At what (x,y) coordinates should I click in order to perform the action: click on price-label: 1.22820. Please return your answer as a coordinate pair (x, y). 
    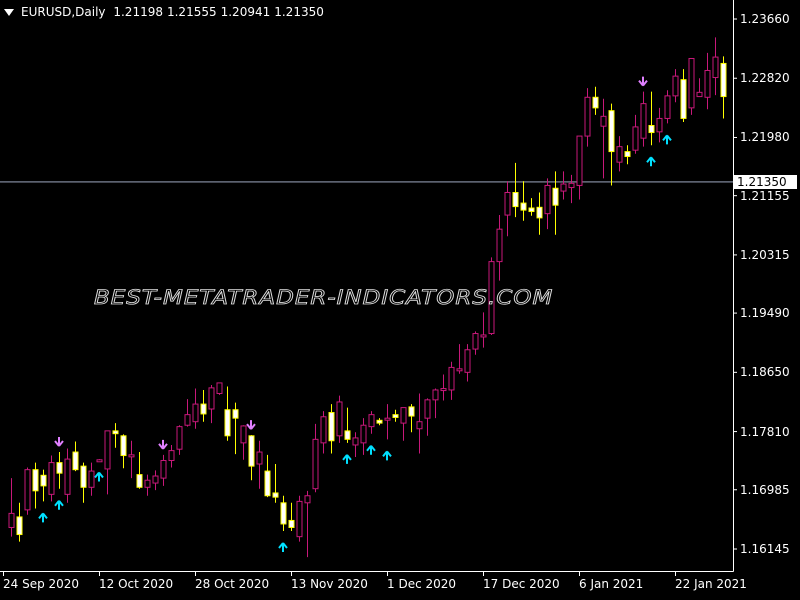
    Looking at the image, I should click on (765, 78).